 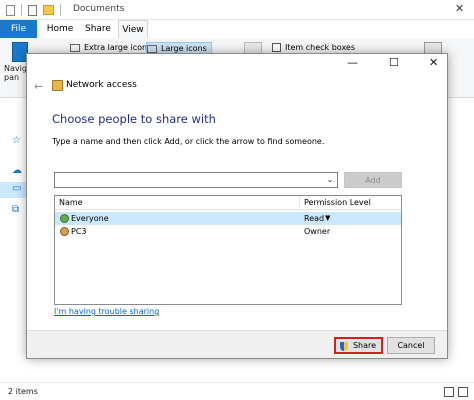 What do you see at coordinates (237, 344) in the screenshot?
I see `dialog-footer: Share Cancel` at bounding box center [237, 344].